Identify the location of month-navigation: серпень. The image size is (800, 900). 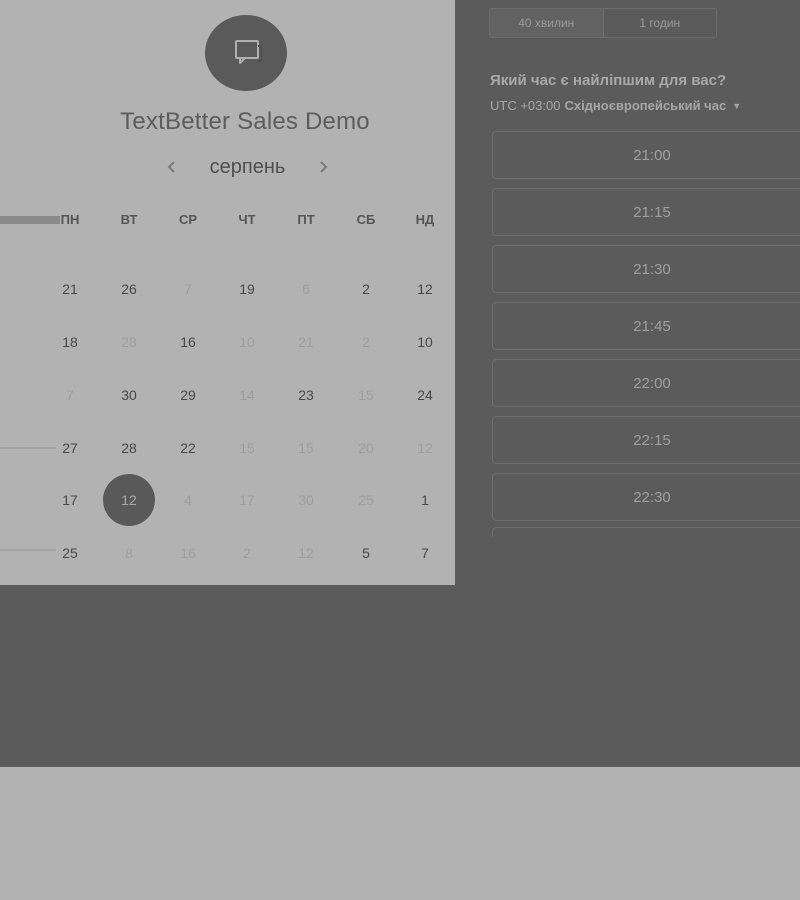
(247, 167).